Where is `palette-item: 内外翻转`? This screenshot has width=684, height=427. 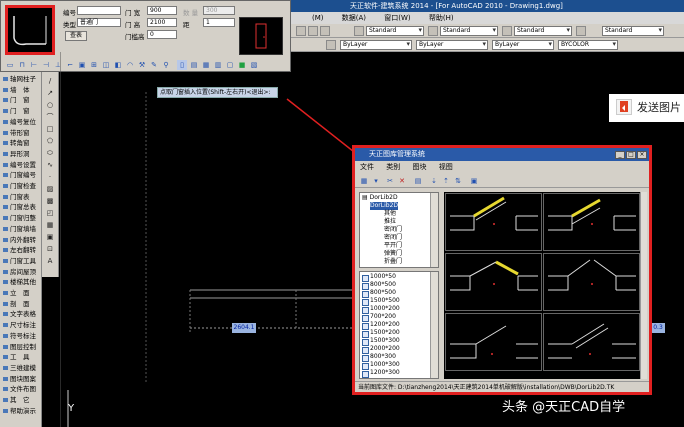 palette-item: 内外翻转 is located at coordinates (21, 240).